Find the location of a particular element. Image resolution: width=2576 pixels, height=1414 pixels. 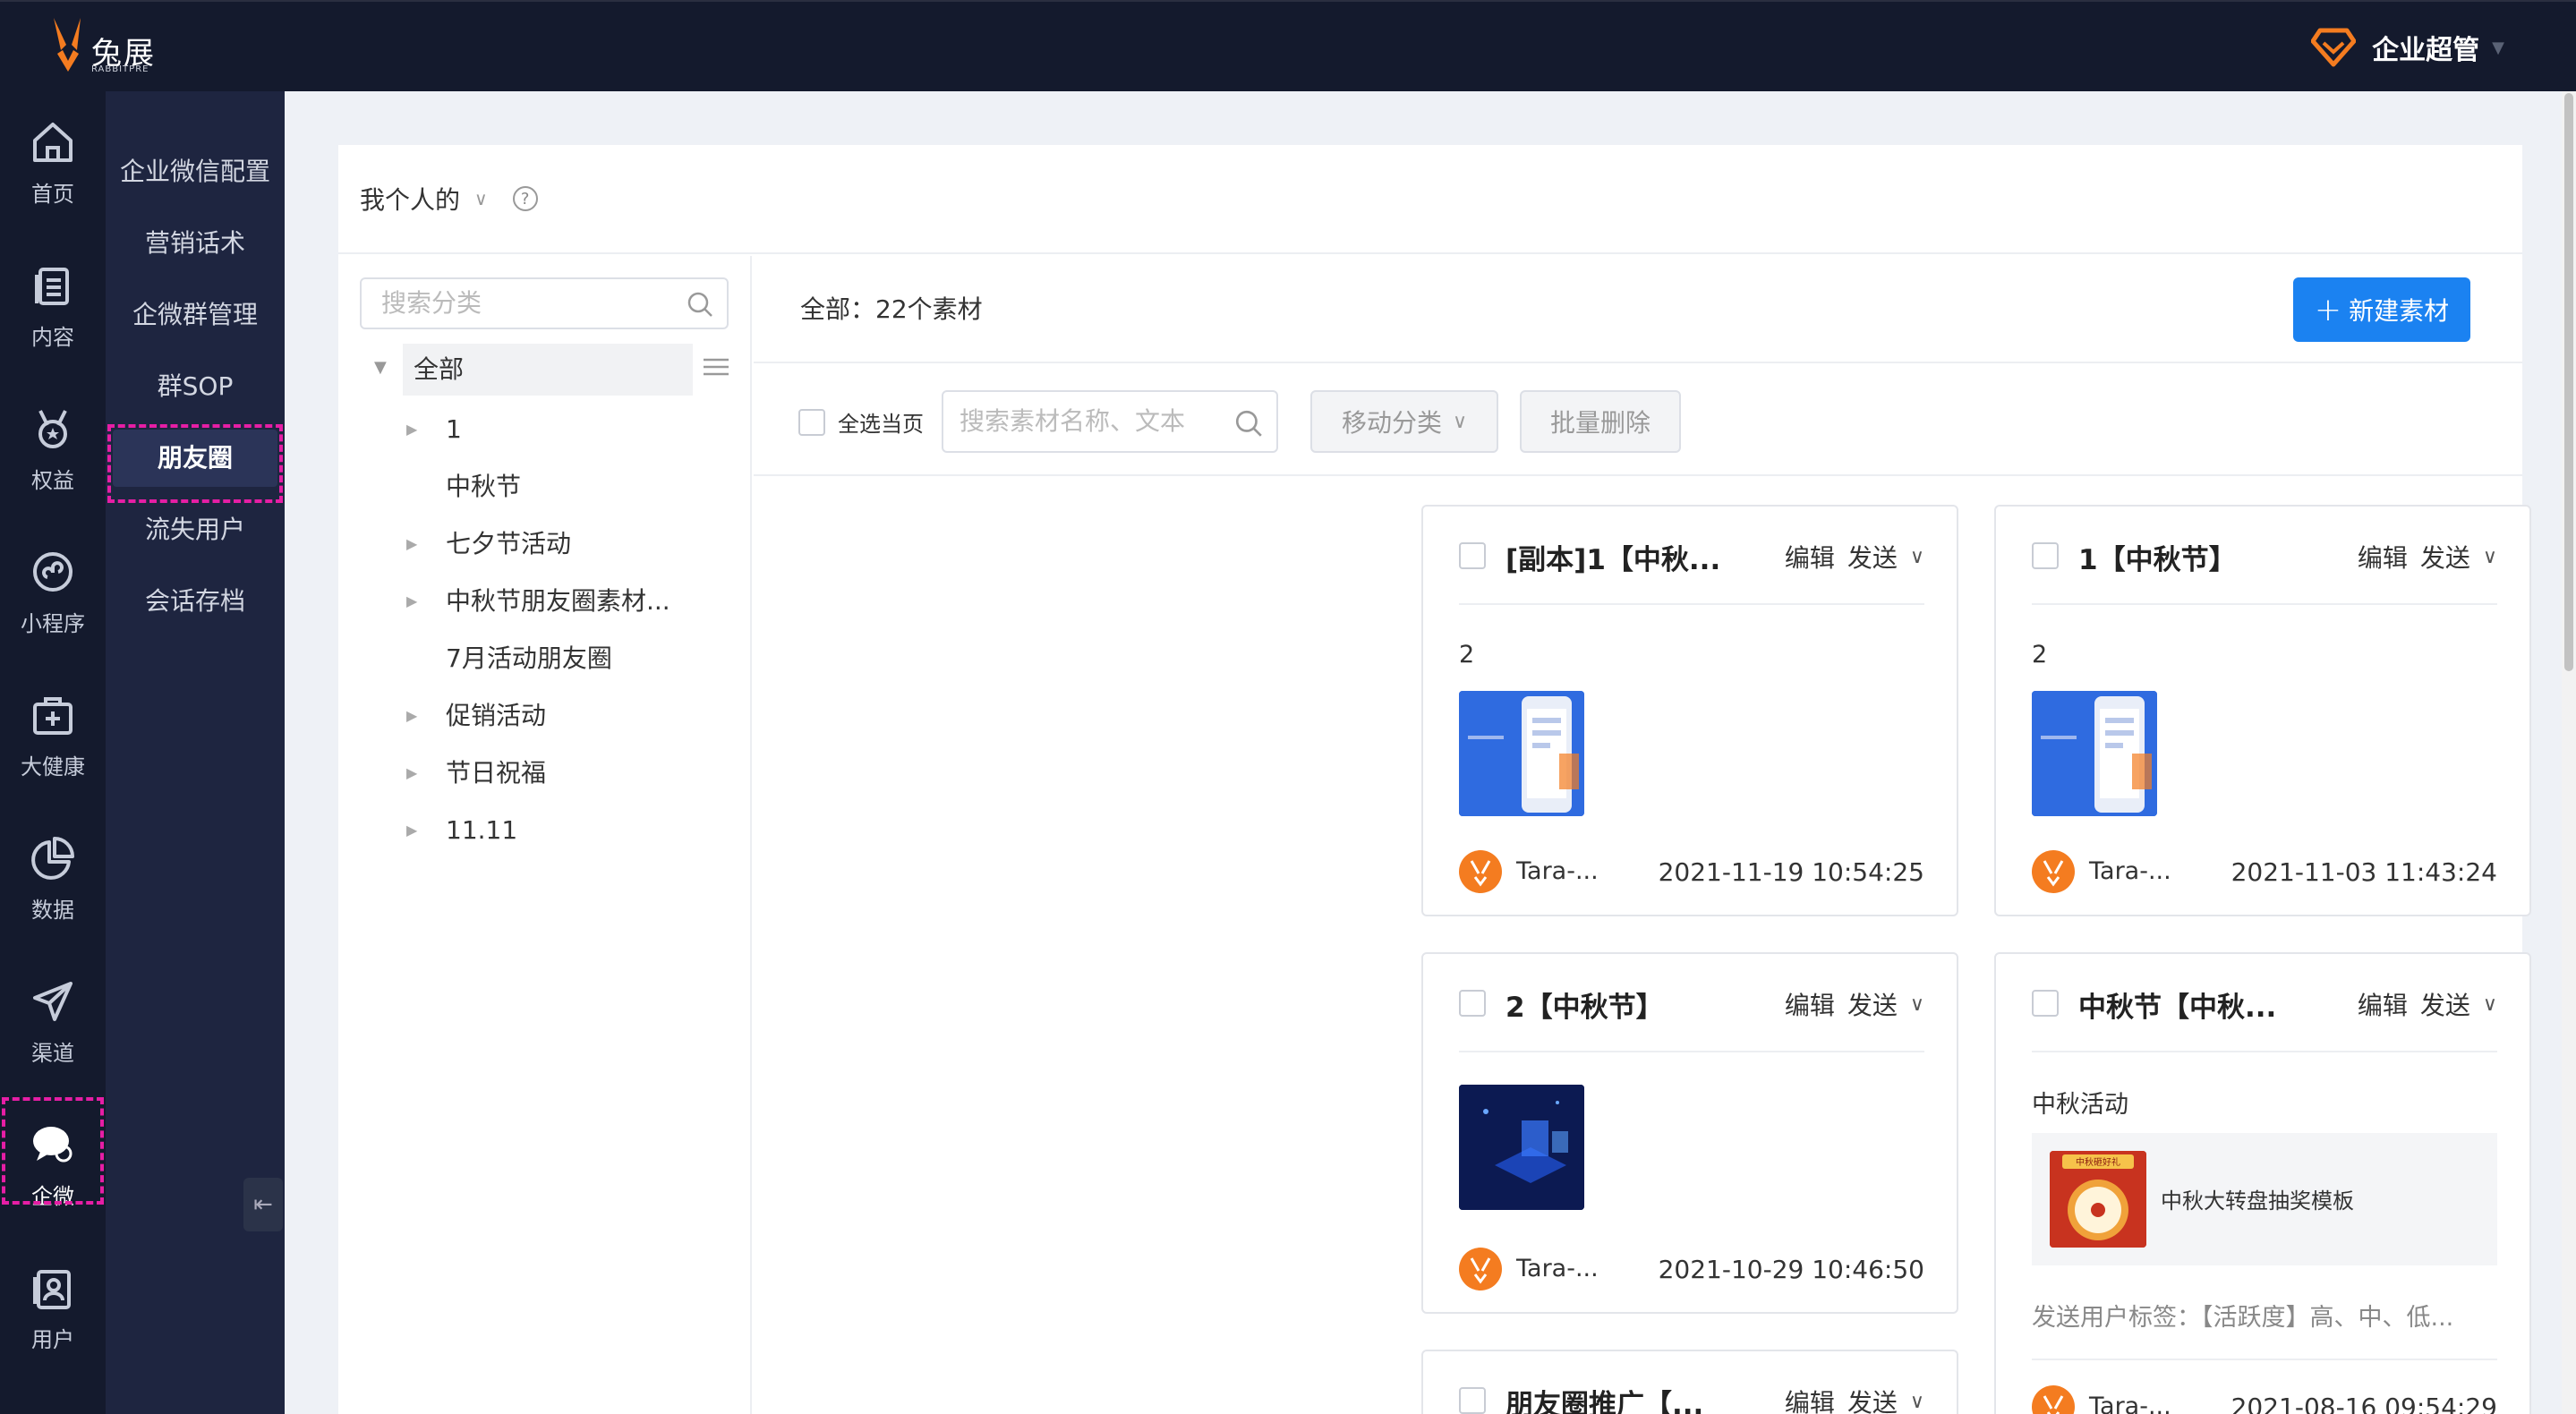

mini-program-icon is located at coordinates (53, 571).